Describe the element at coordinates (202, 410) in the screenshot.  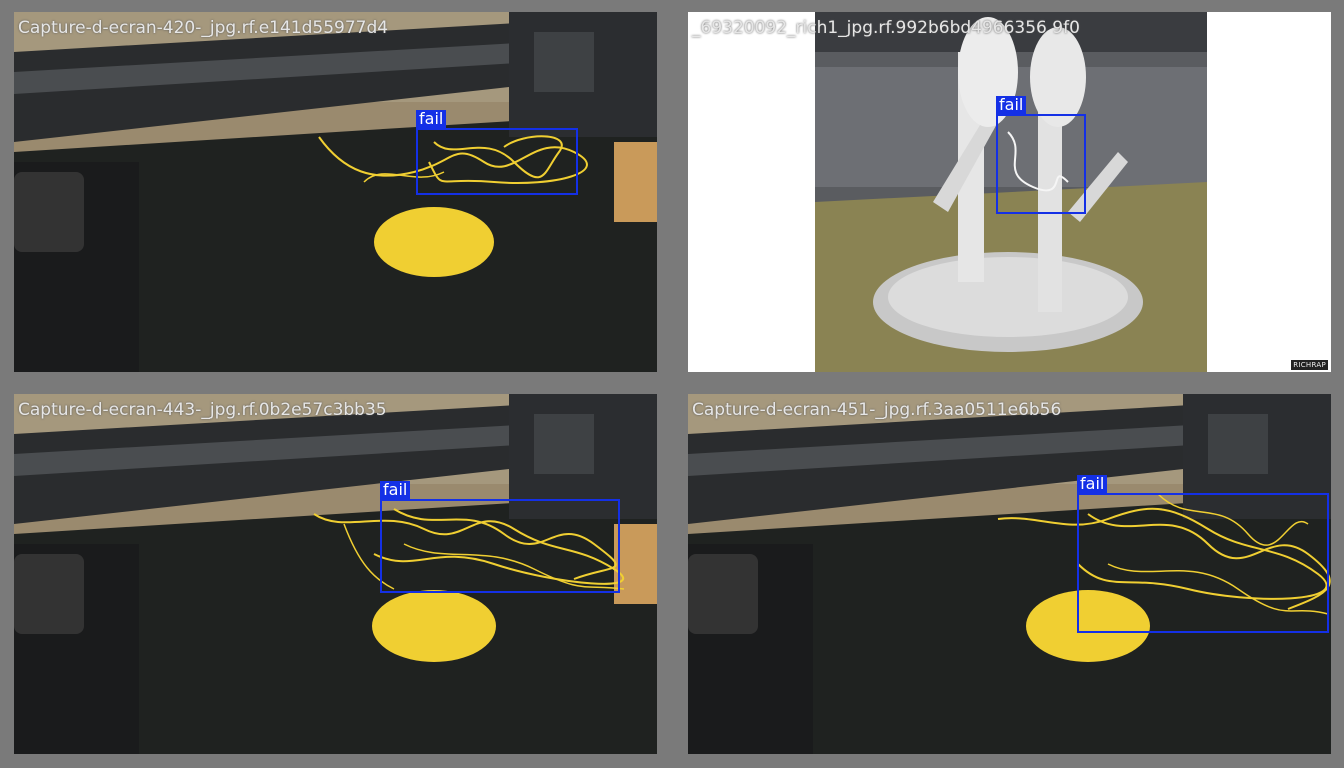
I see `image-filename: Capture-d-ecran-443-_jpg.rf.0b2e57c3bb35` at that location.